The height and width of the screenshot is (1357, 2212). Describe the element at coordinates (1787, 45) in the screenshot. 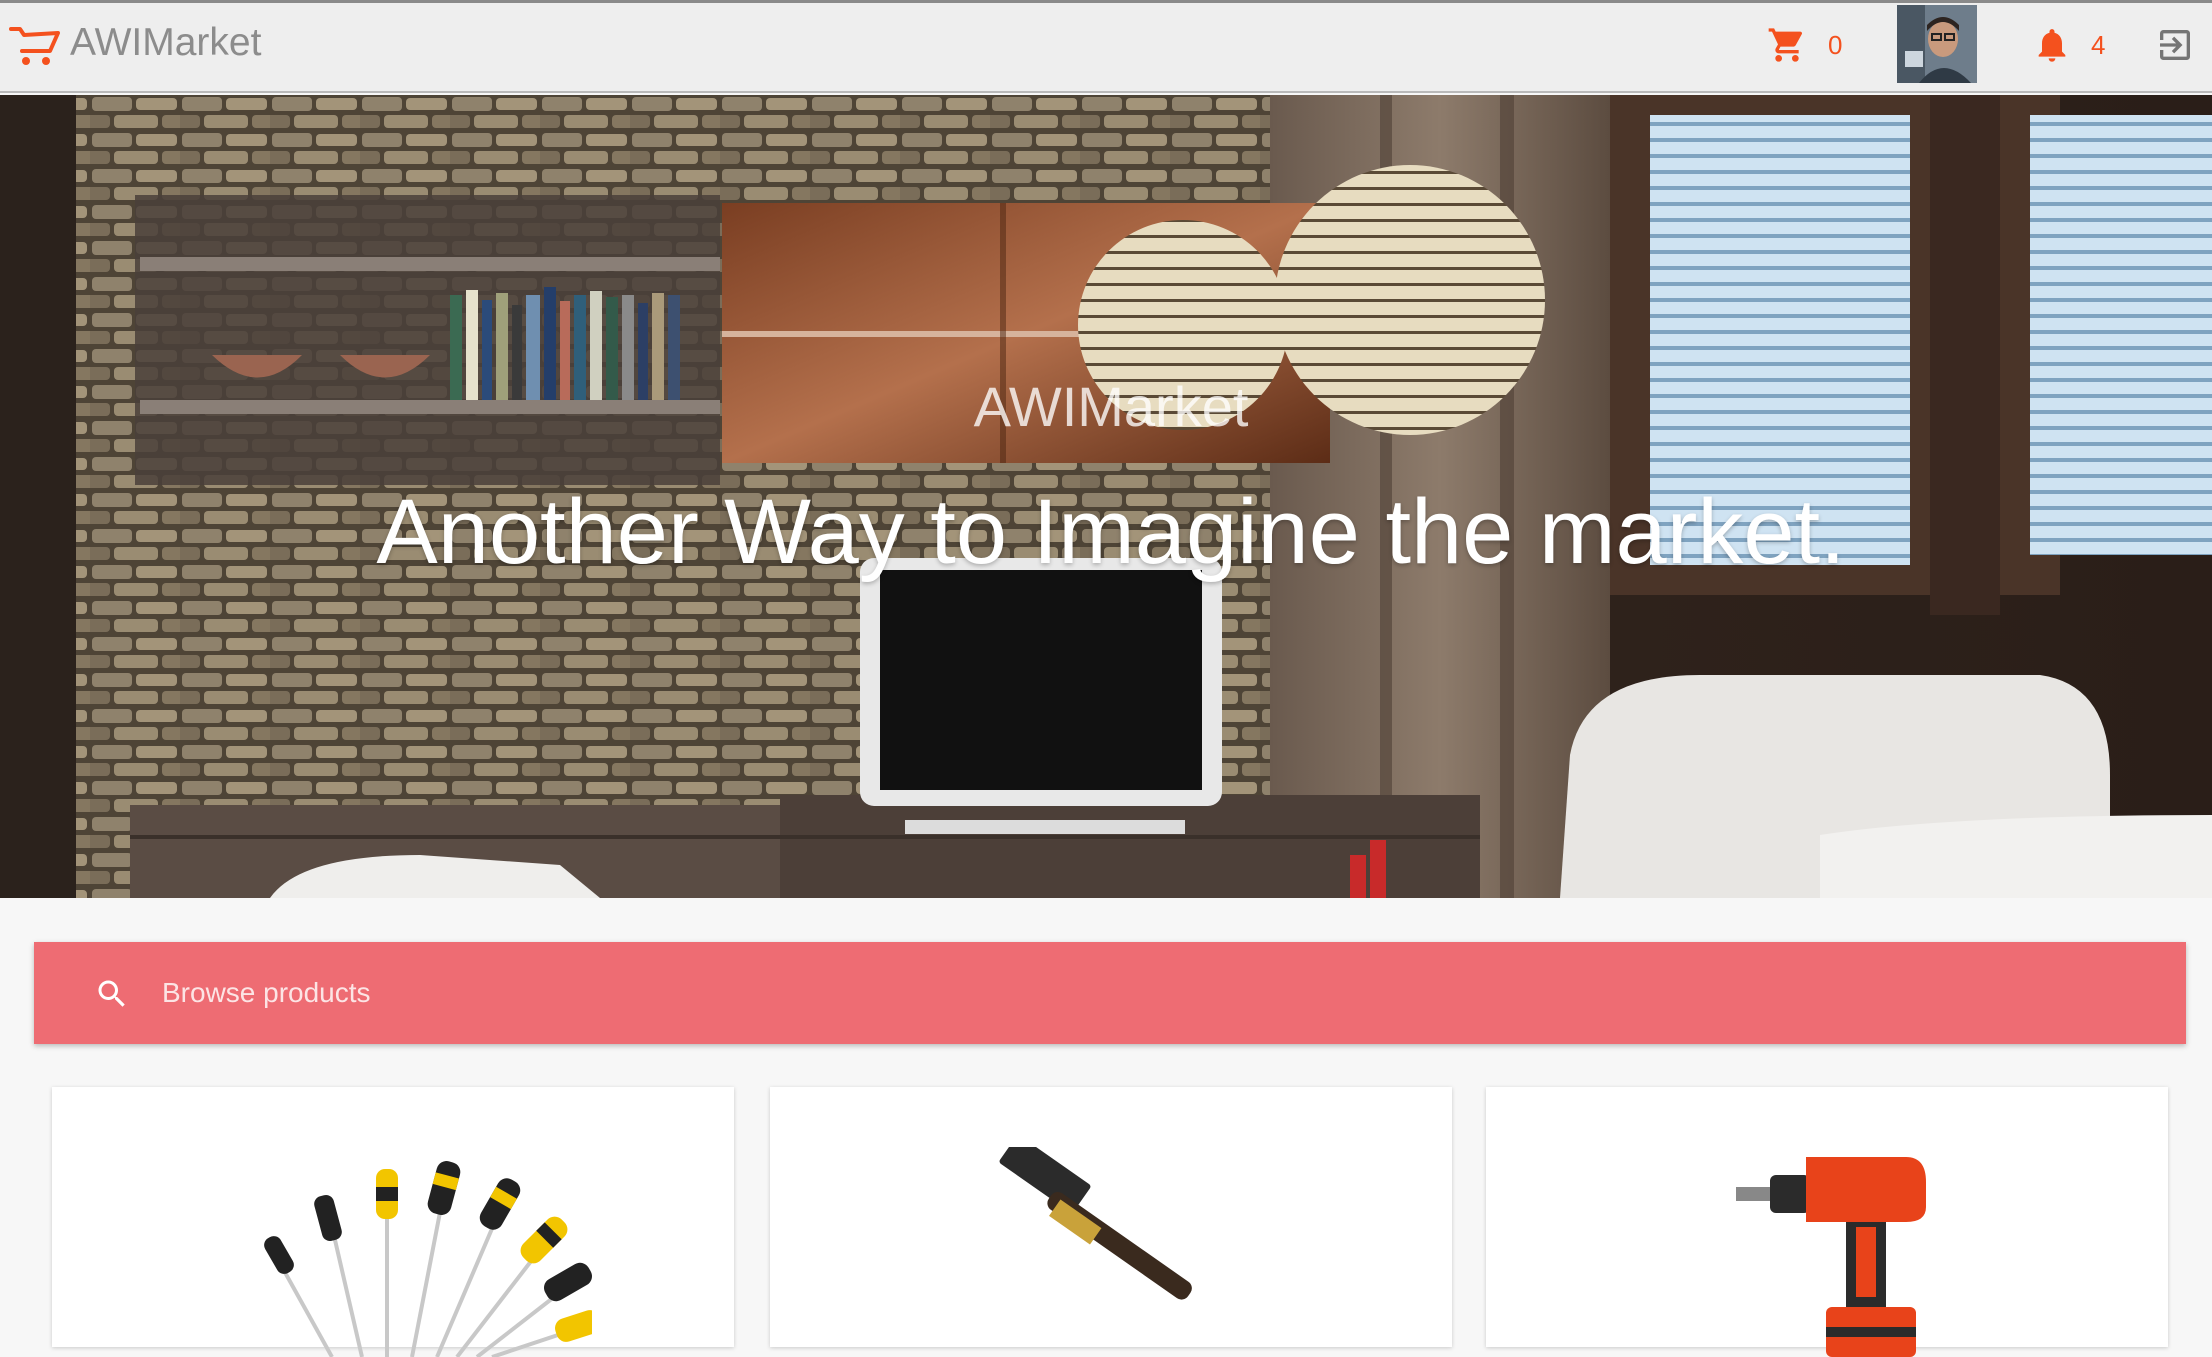

I see `cart-icon` at that location.